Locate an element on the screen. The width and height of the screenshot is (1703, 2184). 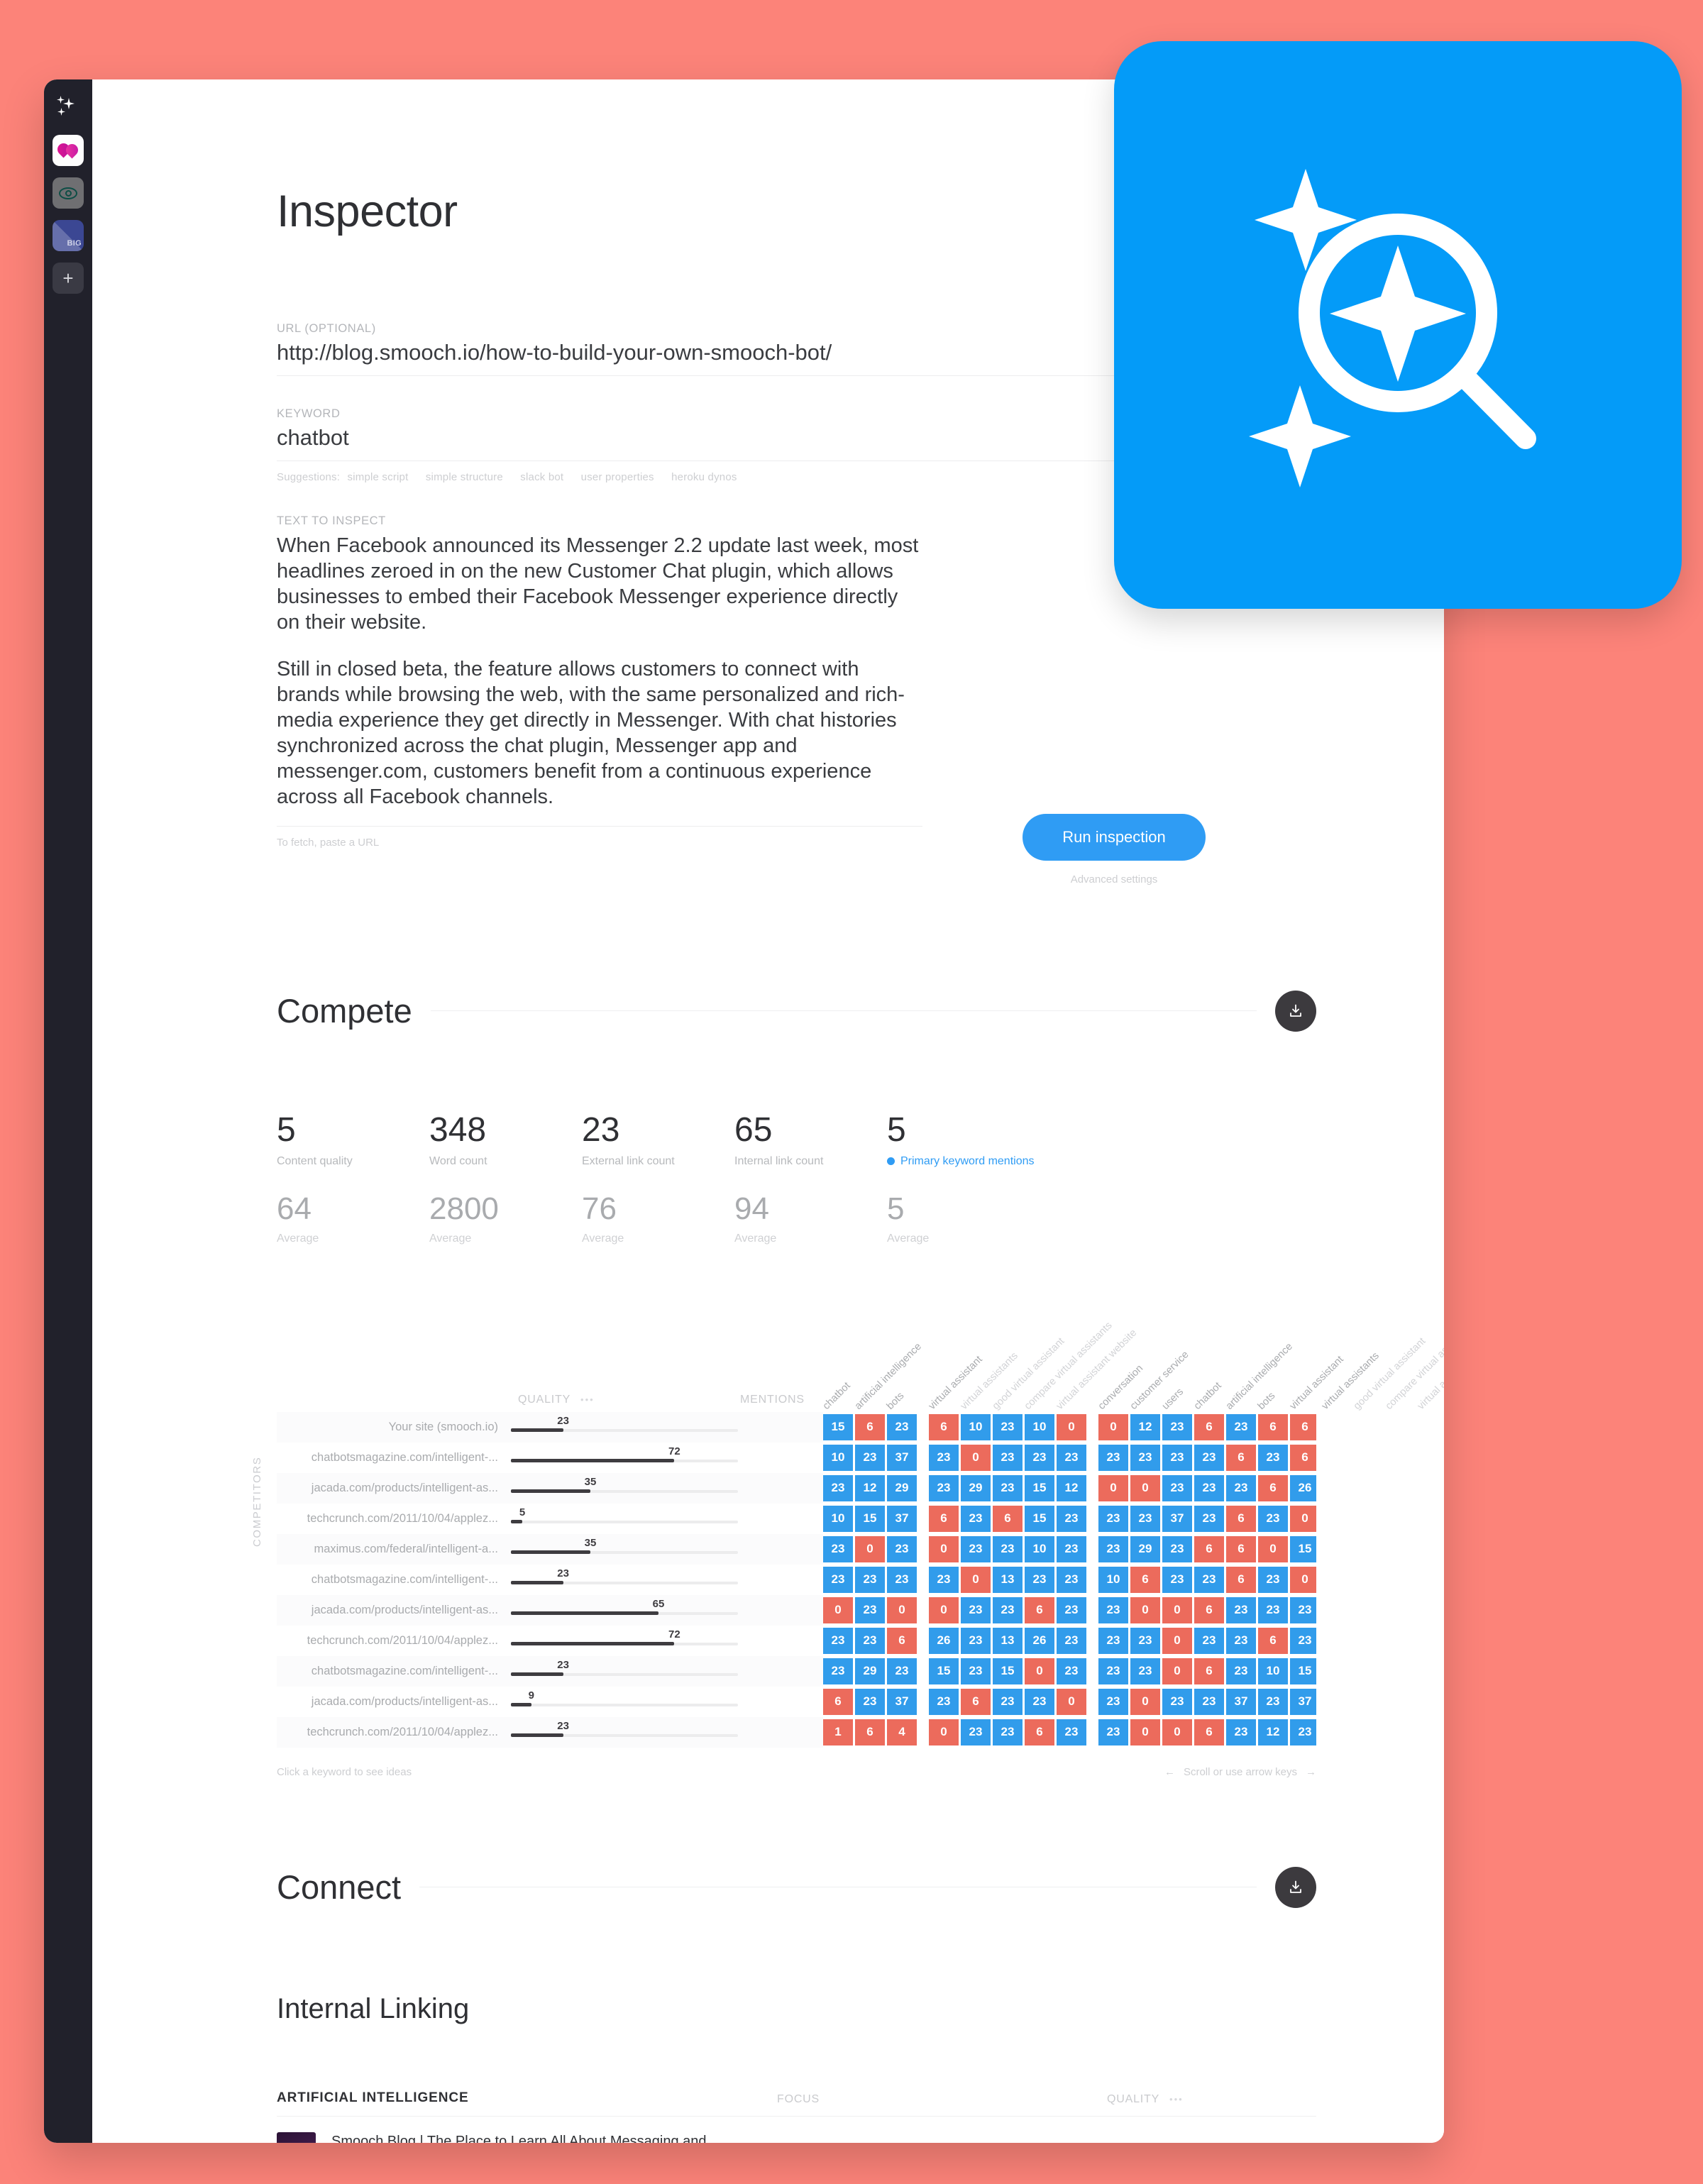
heatmap-cell: 26 is located at coordinates (1303, 1487).